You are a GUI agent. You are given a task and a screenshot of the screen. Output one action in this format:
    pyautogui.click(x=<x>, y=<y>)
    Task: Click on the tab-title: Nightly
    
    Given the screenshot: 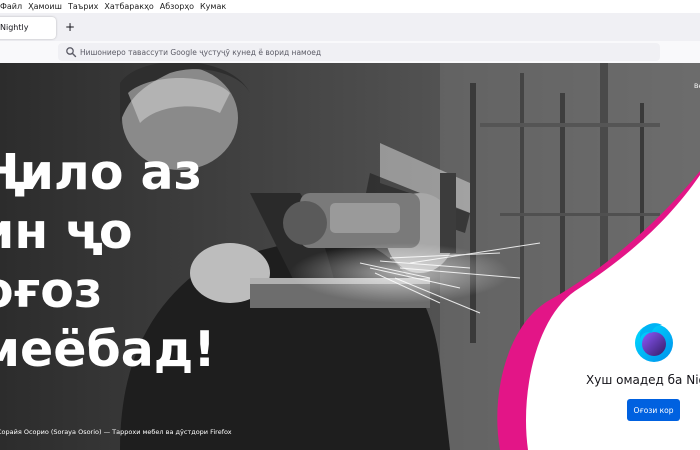 What is the action you would take?
    pyautogui.click(x=14, y=27)
    